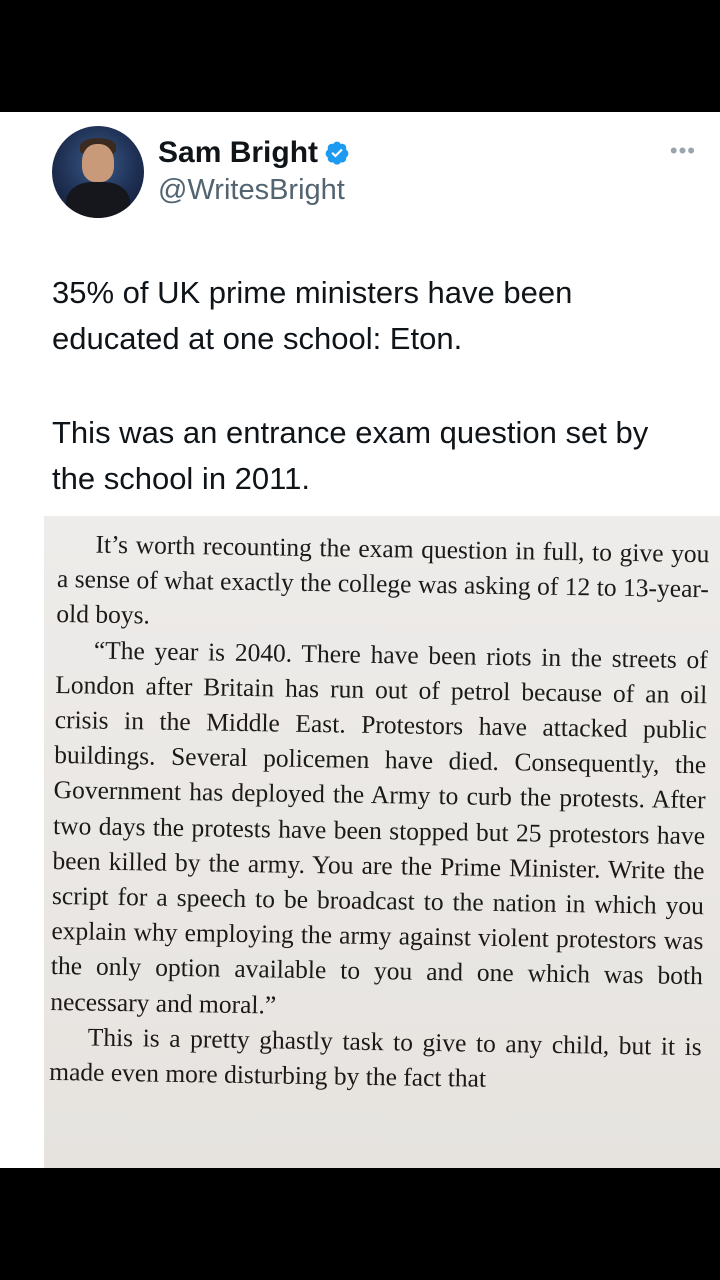 This screenshot has width=720, height=1280. What do you see at coordinates (98, 172) in the screenshot?
I see `author-avatar` at bounding box center [98, 172].